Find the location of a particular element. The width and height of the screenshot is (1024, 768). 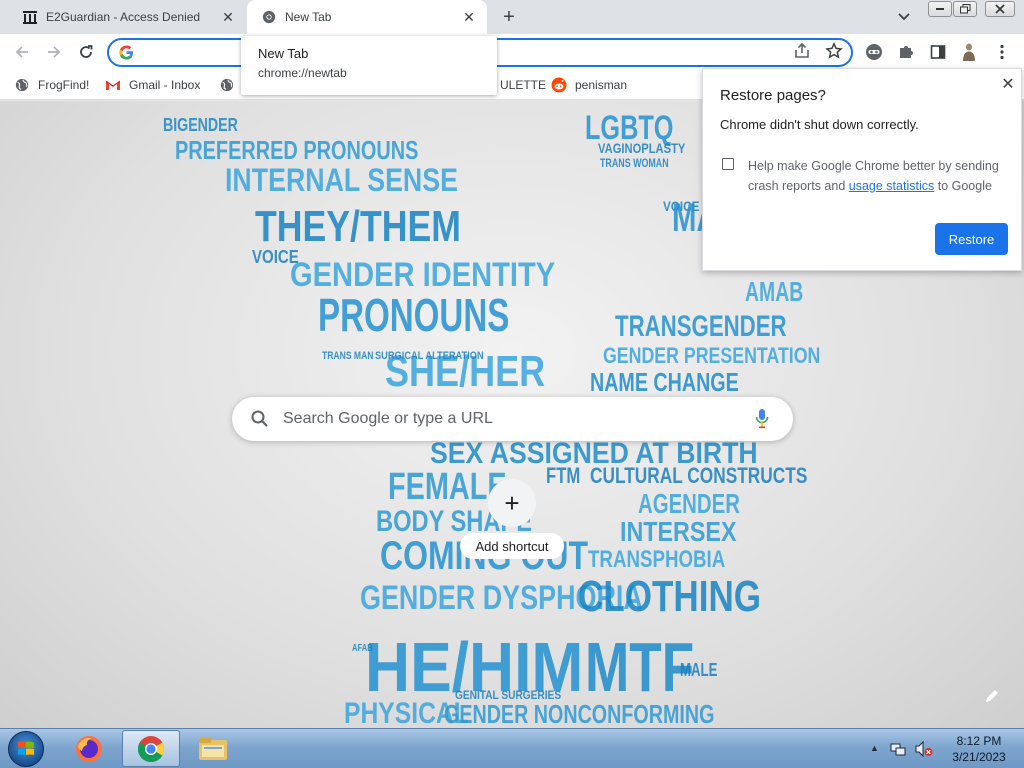

ntp-search-box is located at coordinates (512, 419).